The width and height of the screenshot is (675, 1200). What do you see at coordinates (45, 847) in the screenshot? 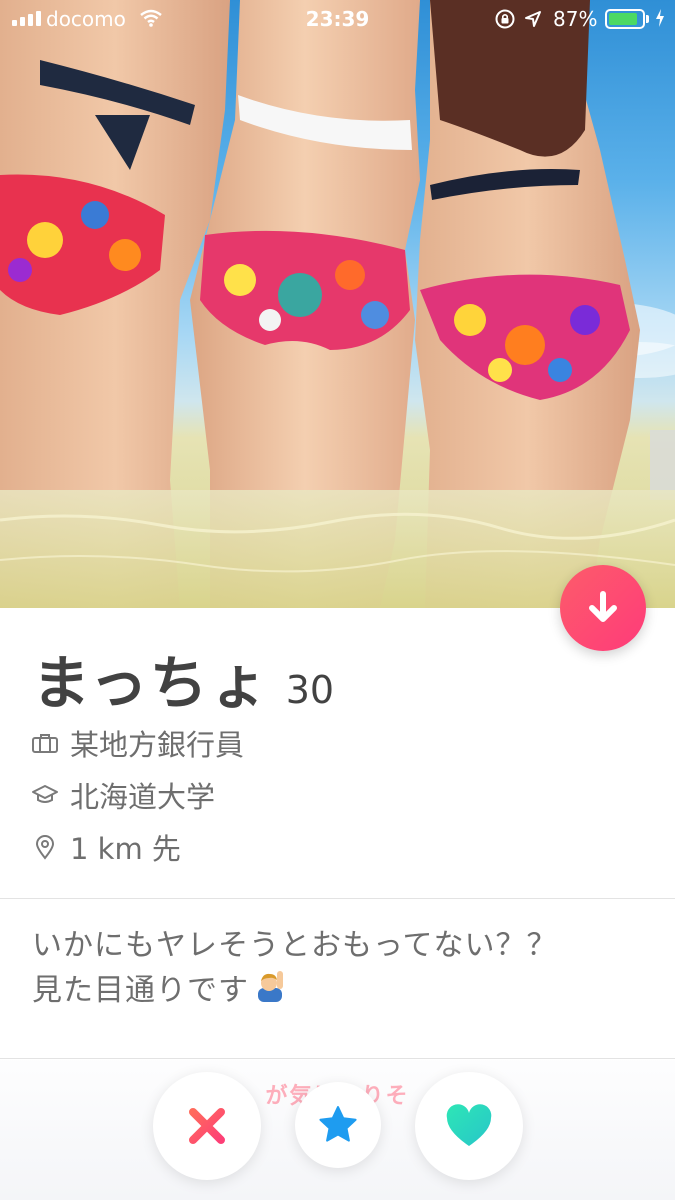
I see `location-pin-icon` at bounding box center [45, 847].